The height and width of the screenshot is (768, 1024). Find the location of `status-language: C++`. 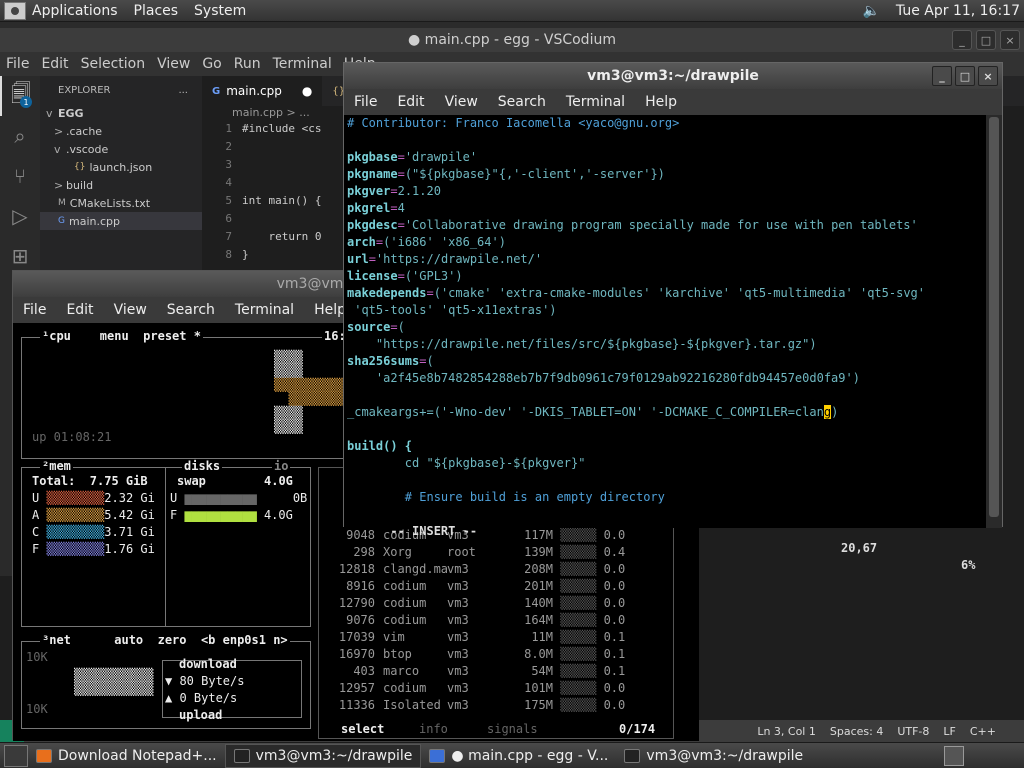

status-language: C++ is located at coordinates (983, 731).